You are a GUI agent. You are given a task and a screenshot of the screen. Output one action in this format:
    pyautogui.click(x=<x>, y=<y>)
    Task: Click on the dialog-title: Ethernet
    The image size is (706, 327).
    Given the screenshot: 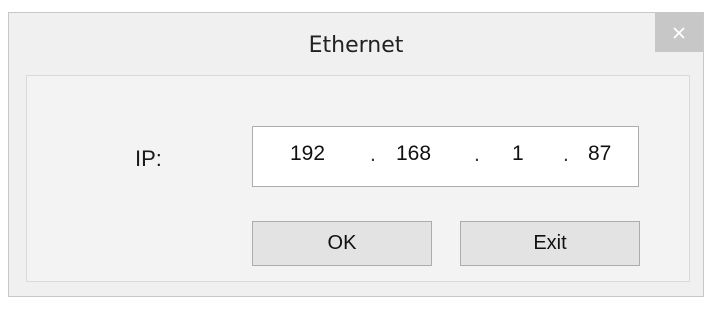 What is the action you would take?
    pyautogui.click(x=356, y=45)
    